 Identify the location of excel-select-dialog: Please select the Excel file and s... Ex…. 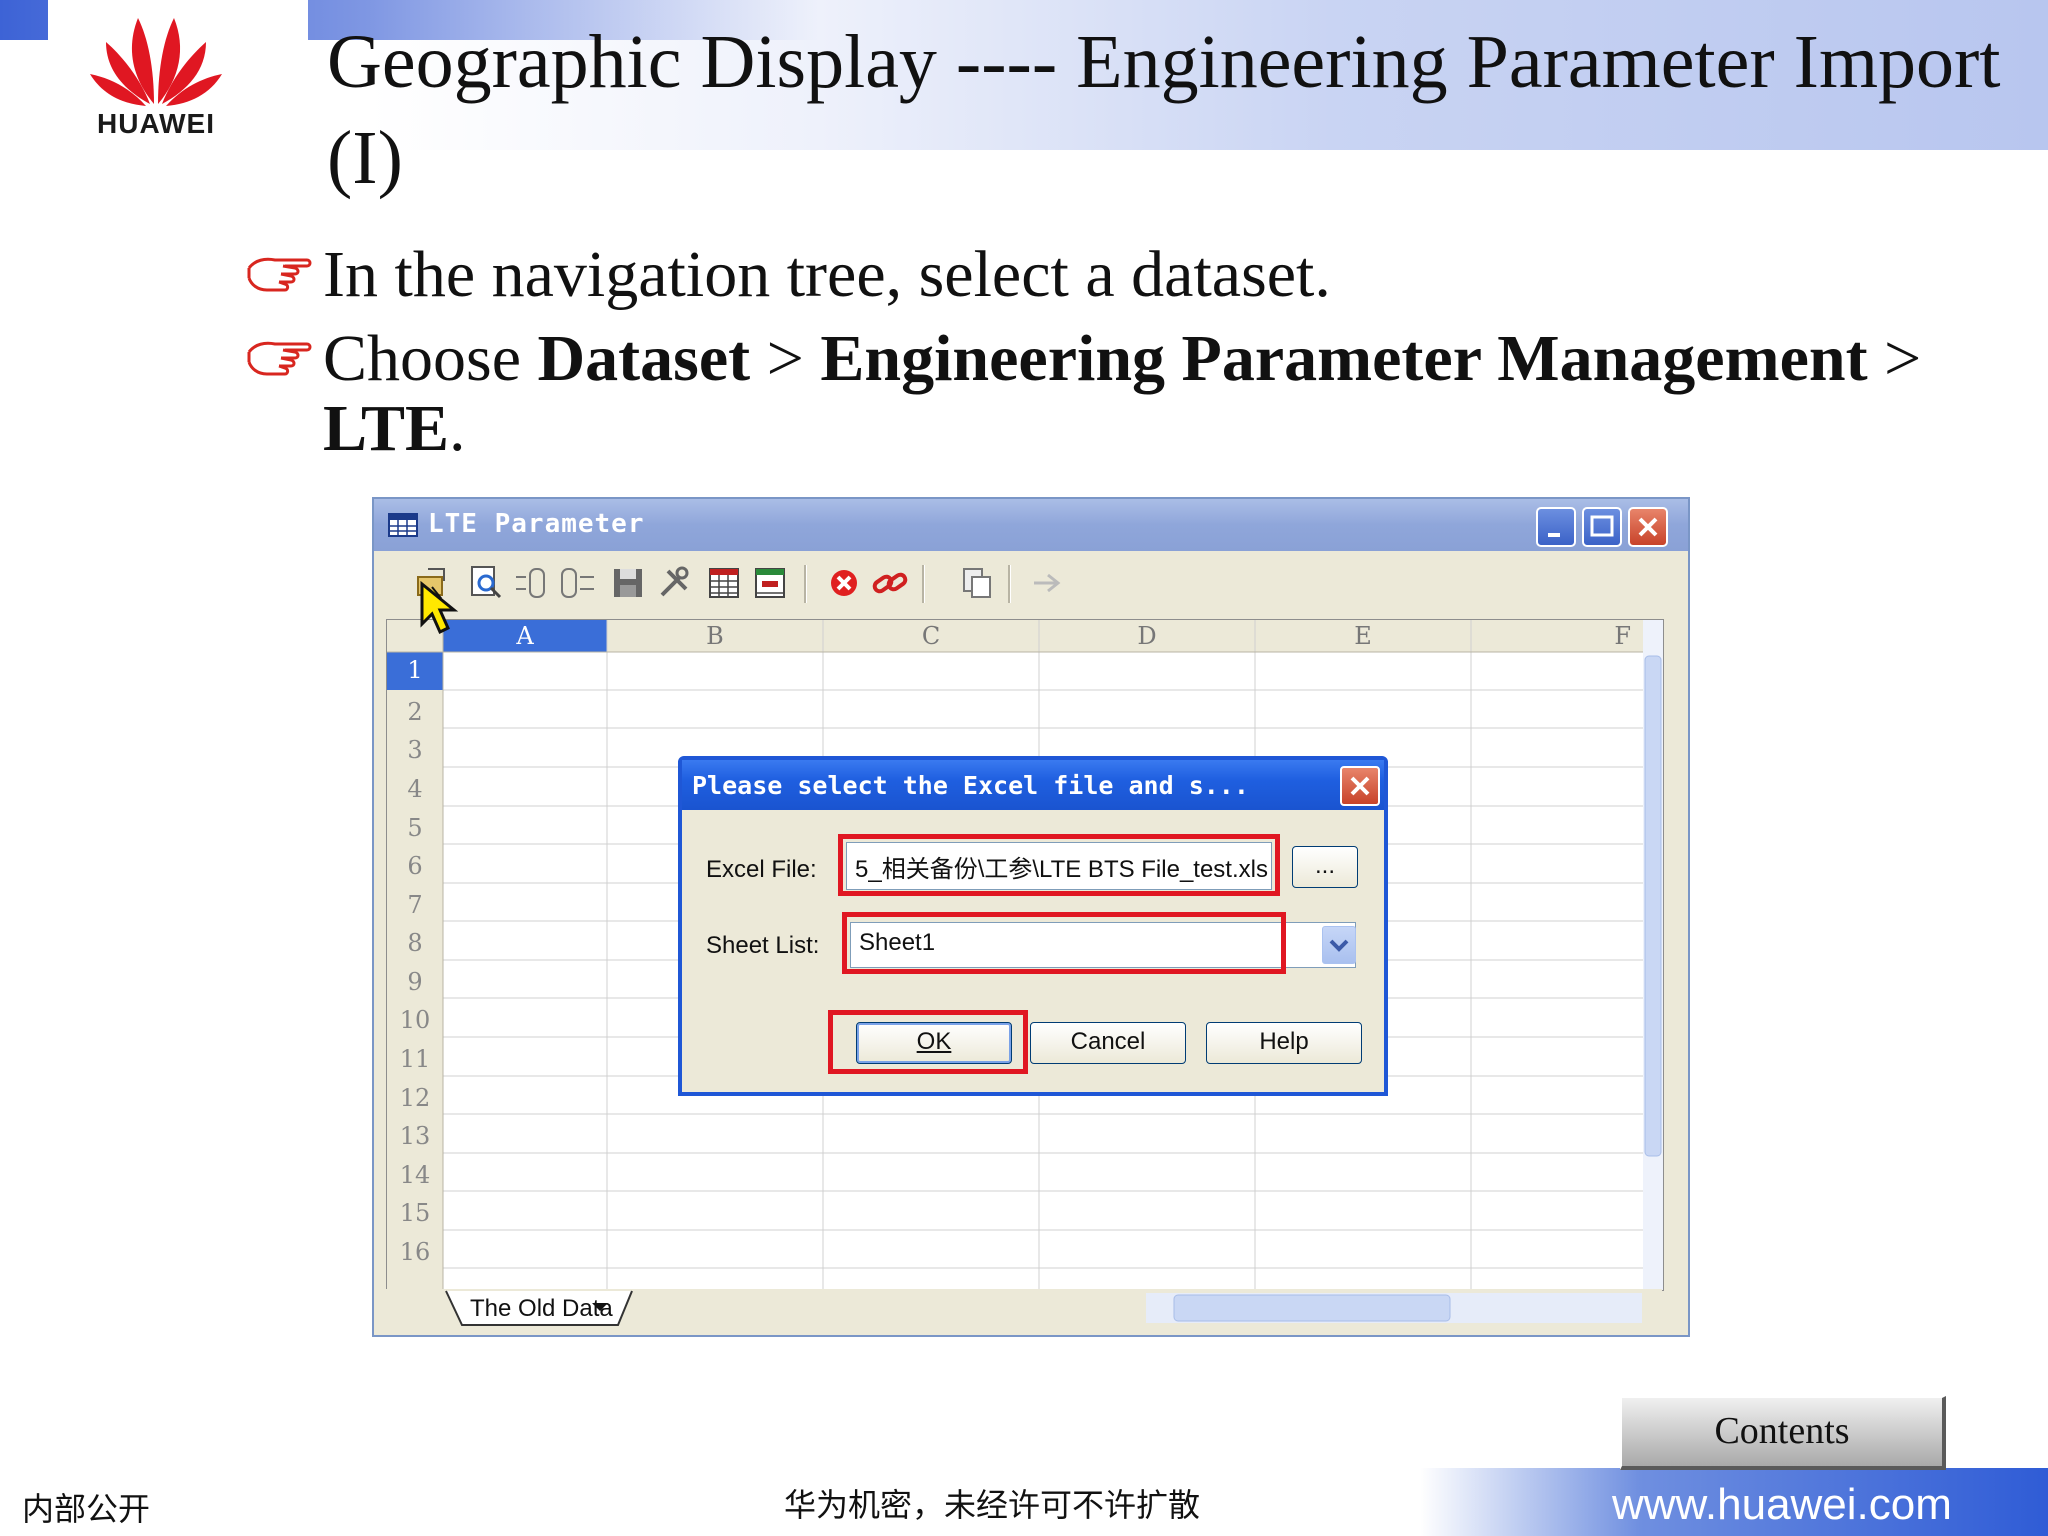
(1033, 926).